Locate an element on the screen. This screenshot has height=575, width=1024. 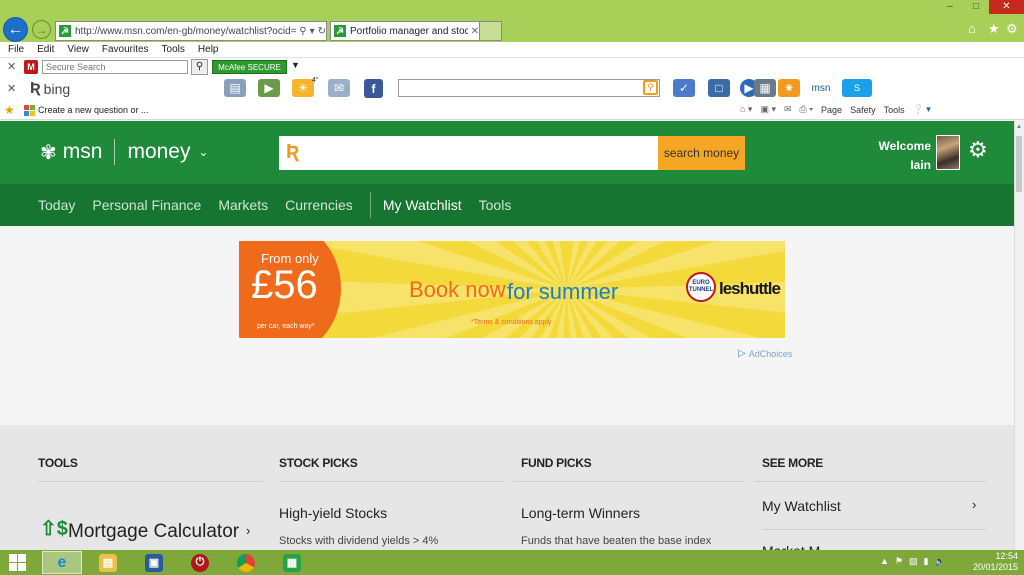
refresh-icon: ↻ is located at coordinates (322, 31).